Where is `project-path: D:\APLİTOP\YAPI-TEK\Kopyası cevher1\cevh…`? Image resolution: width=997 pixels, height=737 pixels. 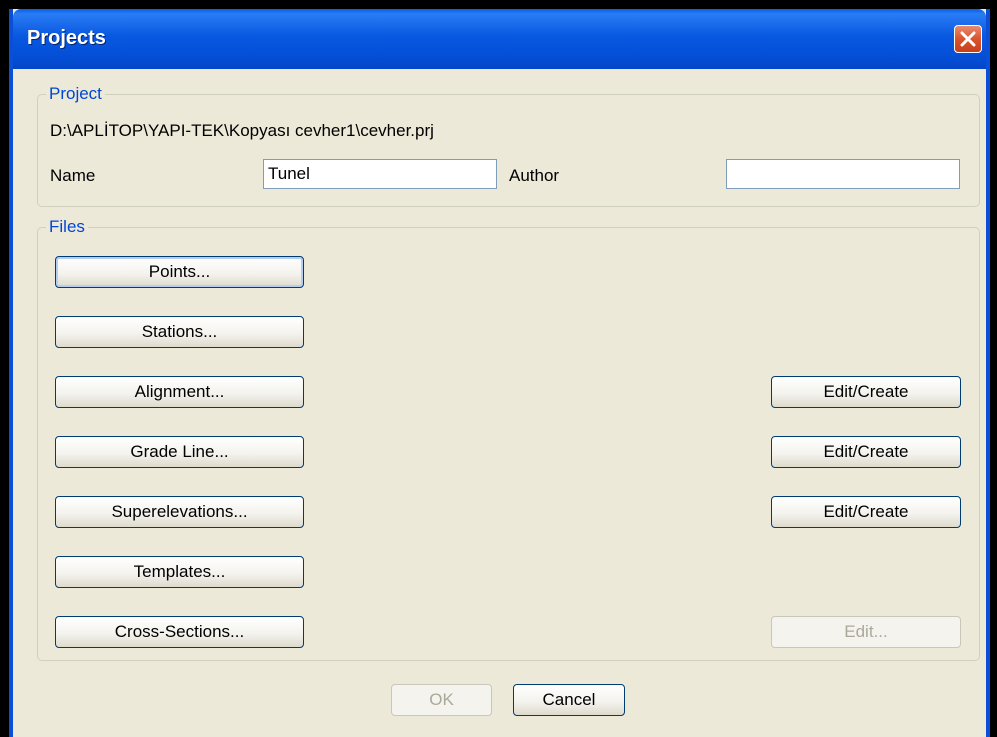
project-path: D:\APLİTOP\YAPI-TEK\Kopyası cevher1\cevh… is located at coordinates (242, 130).